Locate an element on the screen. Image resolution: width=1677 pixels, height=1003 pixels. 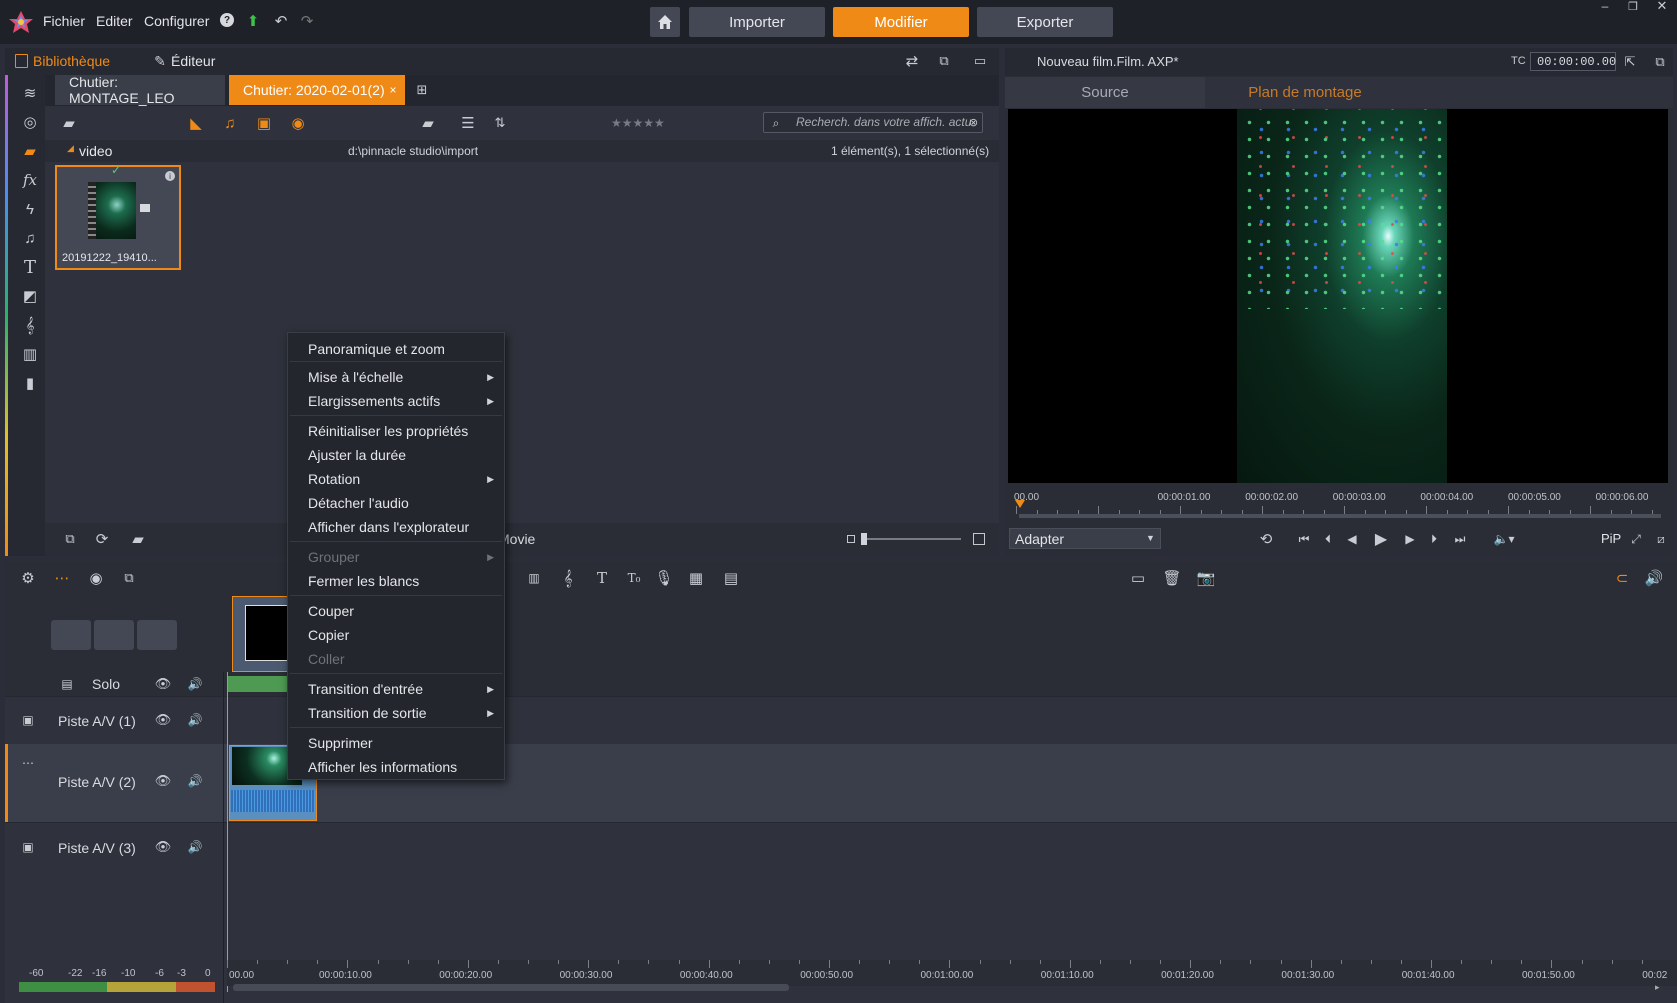
video-filter-icon: ◣ is located at coordinates (196, 123).